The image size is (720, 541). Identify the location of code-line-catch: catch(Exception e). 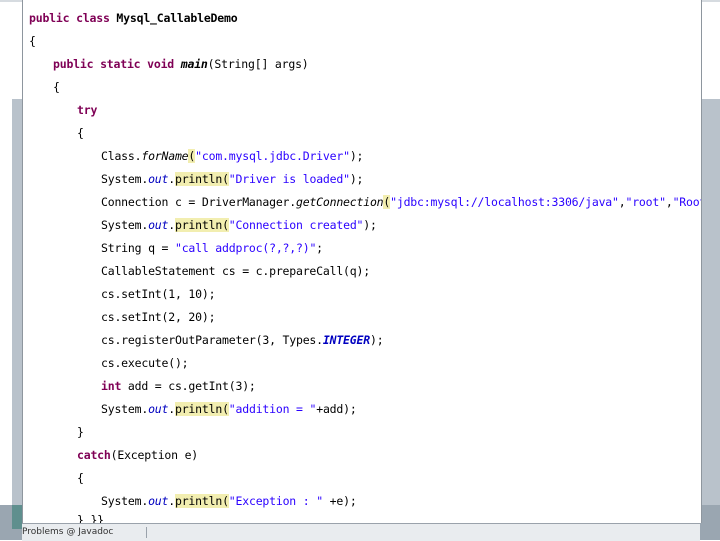
(137, 455).